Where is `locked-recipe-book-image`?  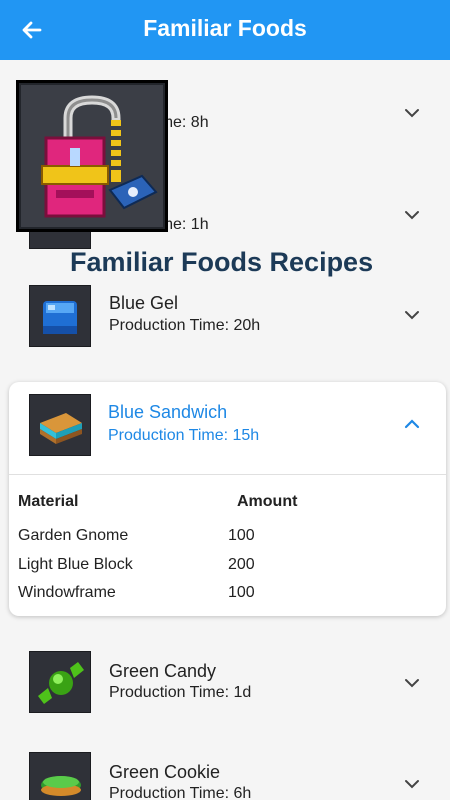
locked-recipe-book-image is located at coordinates (92, 156).